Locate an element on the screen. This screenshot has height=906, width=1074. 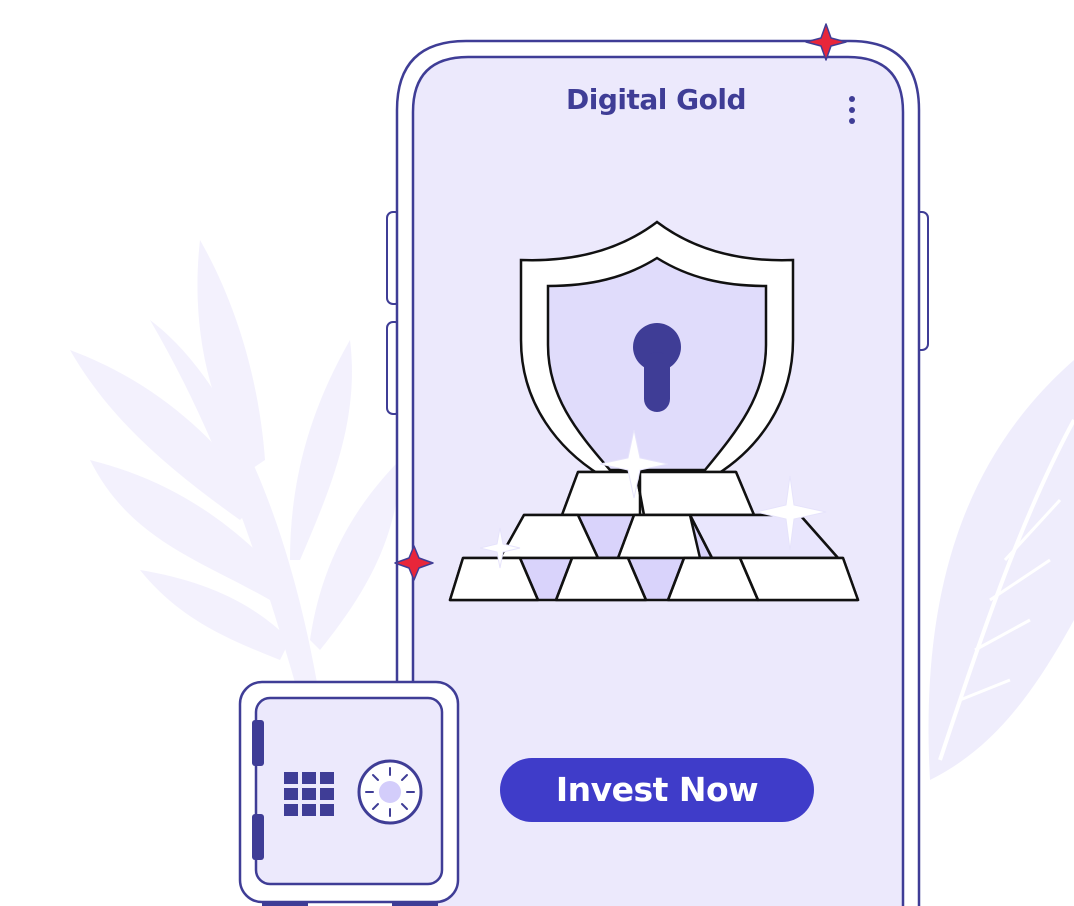
invest-now-button: Invest Now is located at coordinates (657, 790).